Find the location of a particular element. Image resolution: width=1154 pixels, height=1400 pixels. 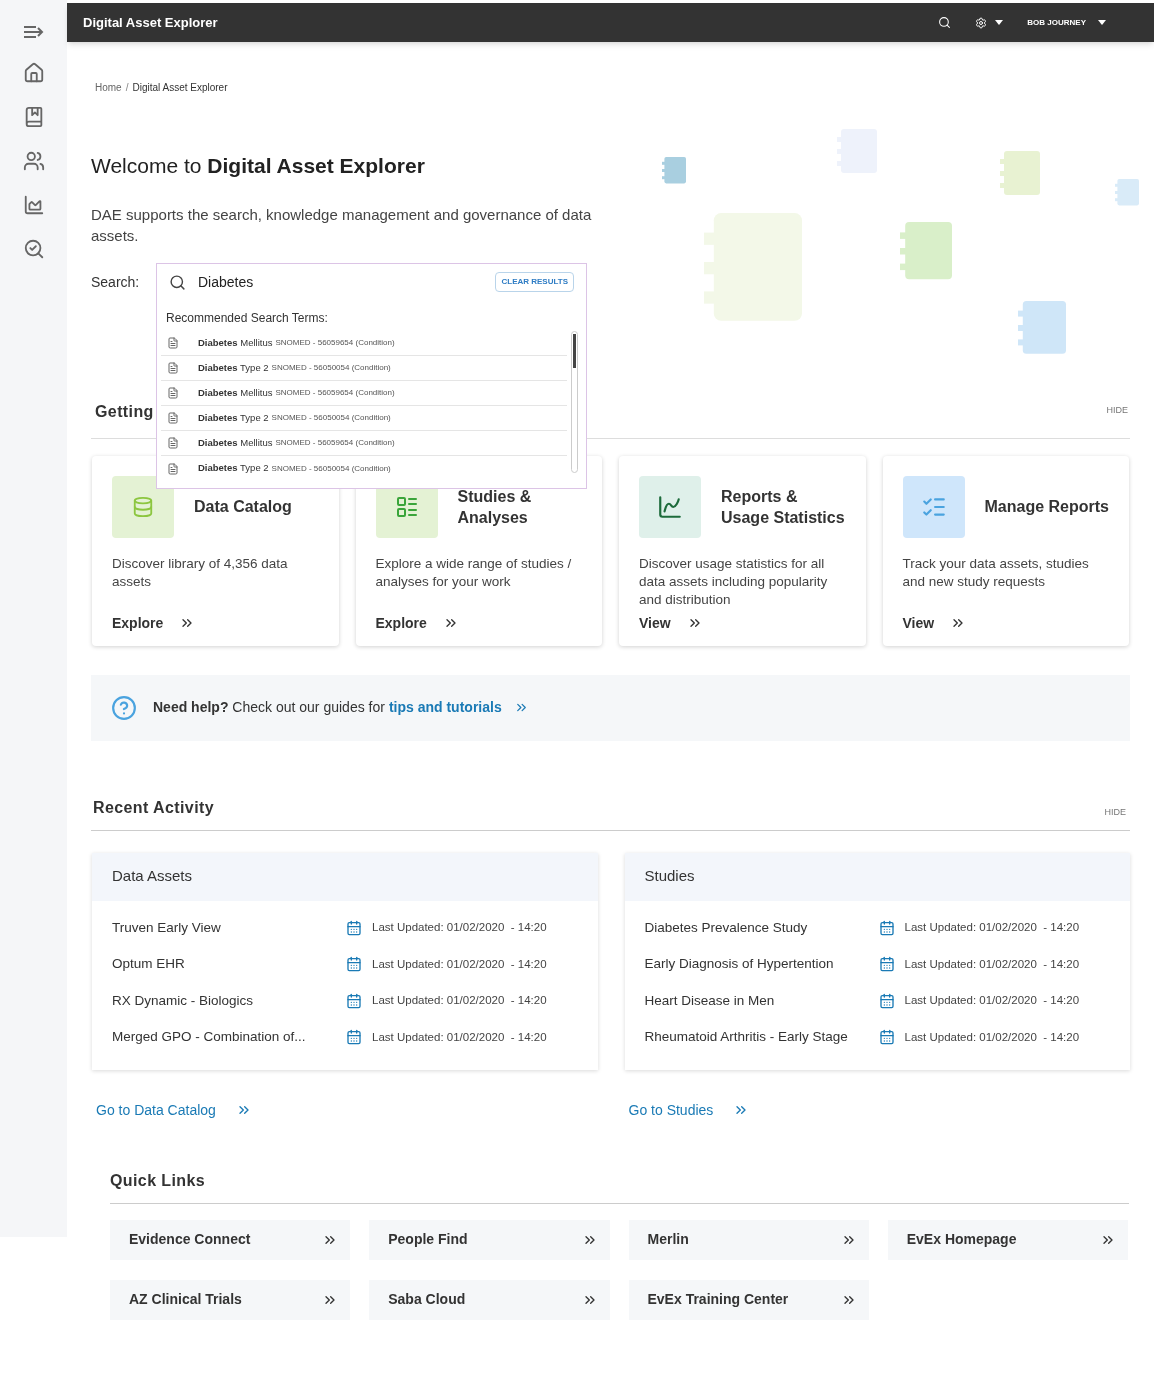

activity-name: Early Diagnosis of Hypertention is located at coordinates (761, 964).